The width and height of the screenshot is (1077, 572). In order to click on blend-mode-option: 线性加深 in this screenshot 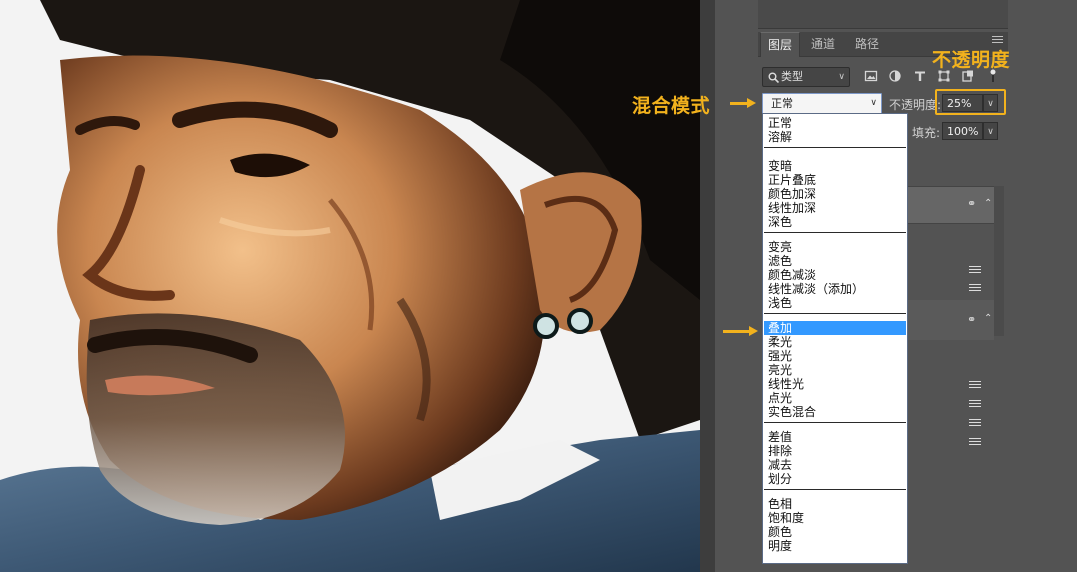, I will do `click(835, 208)`.